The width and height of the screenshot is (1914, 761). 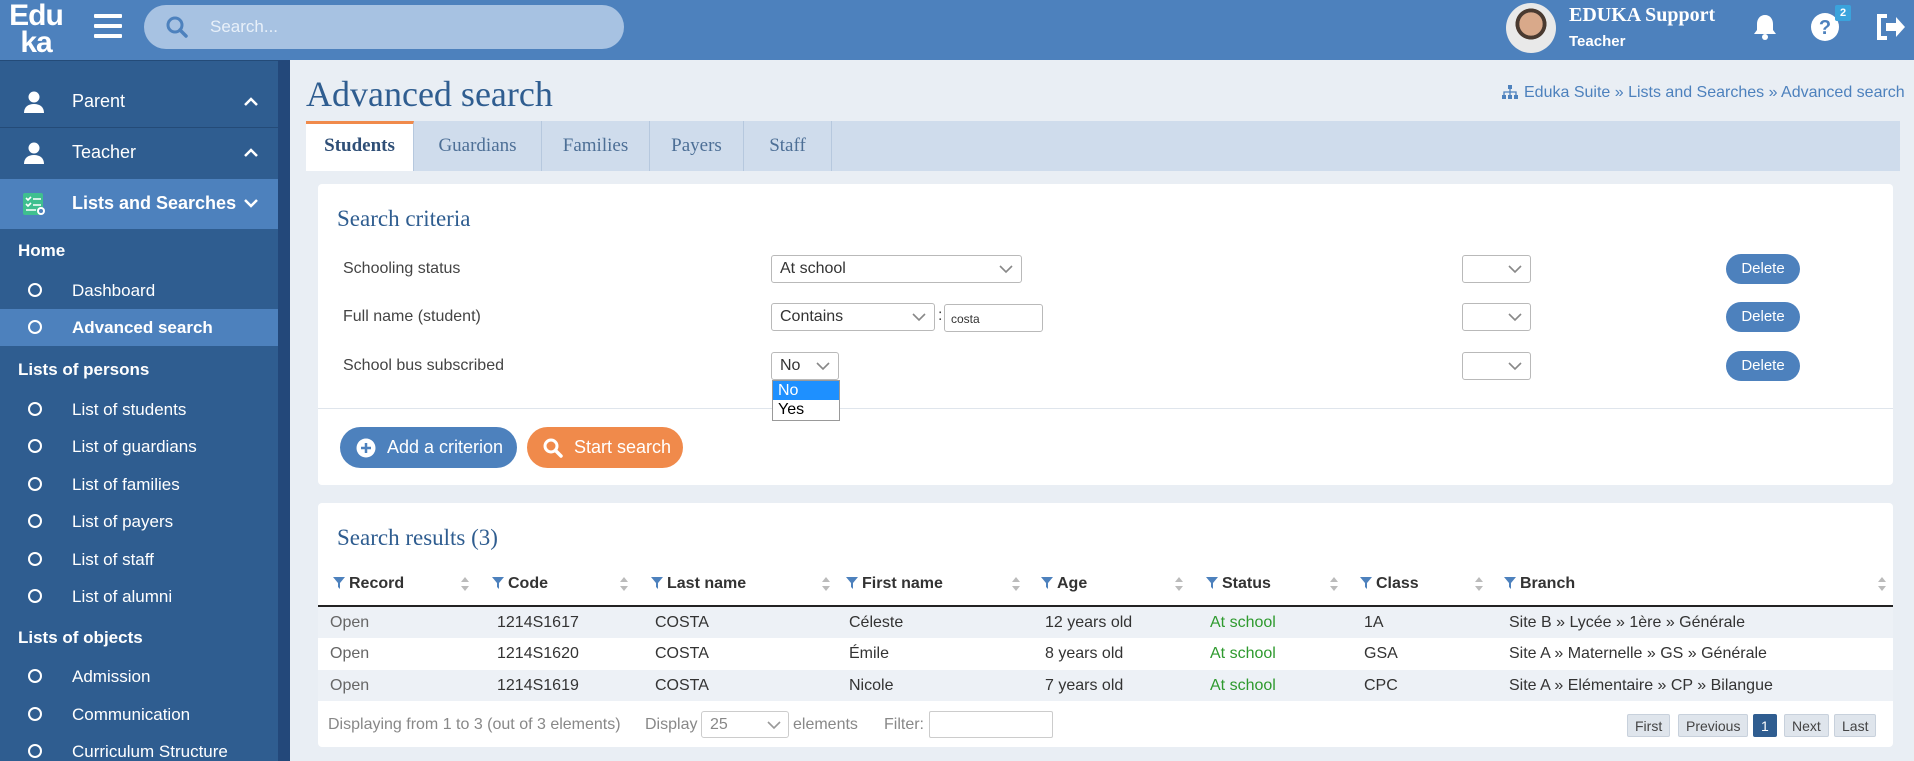 What do you see at coordinates (139, 446) in the screenshot?
I see `sidebar-item-list-of-guardians: List of guardians` at bounding box center [139, 446].